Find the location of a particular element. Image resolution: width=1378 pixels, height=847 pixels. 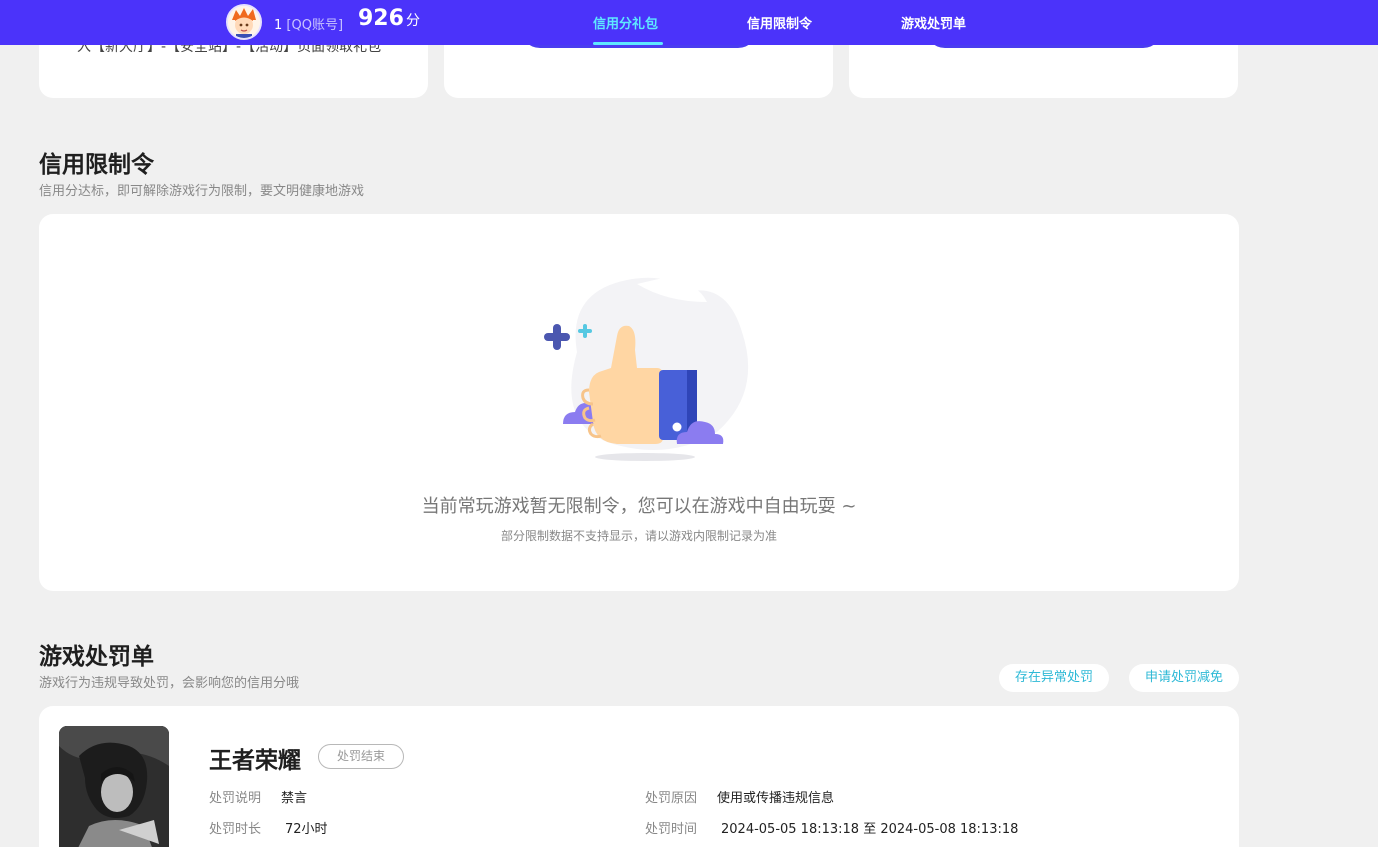

punishment-section-title: 游戏处罚单 is located at coordinates (96, 657).